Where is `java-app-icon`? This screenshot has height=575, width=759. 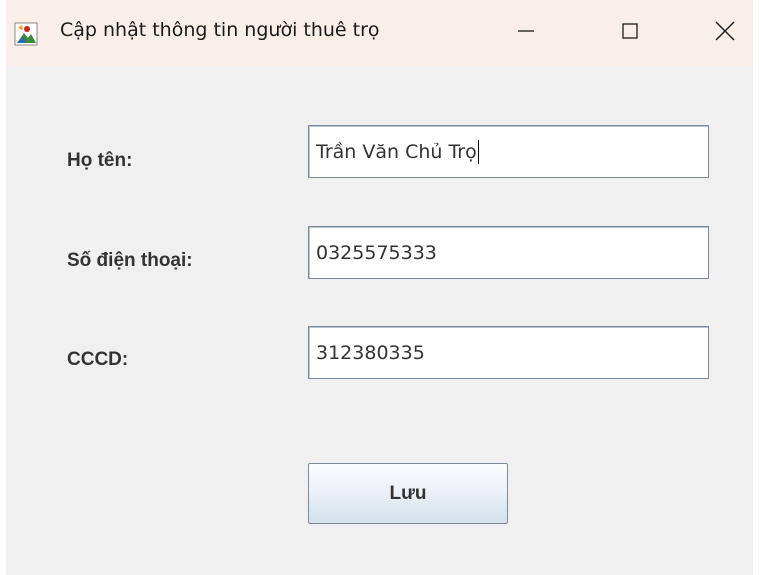 java-app-icon is located at coordinates (26, 34).